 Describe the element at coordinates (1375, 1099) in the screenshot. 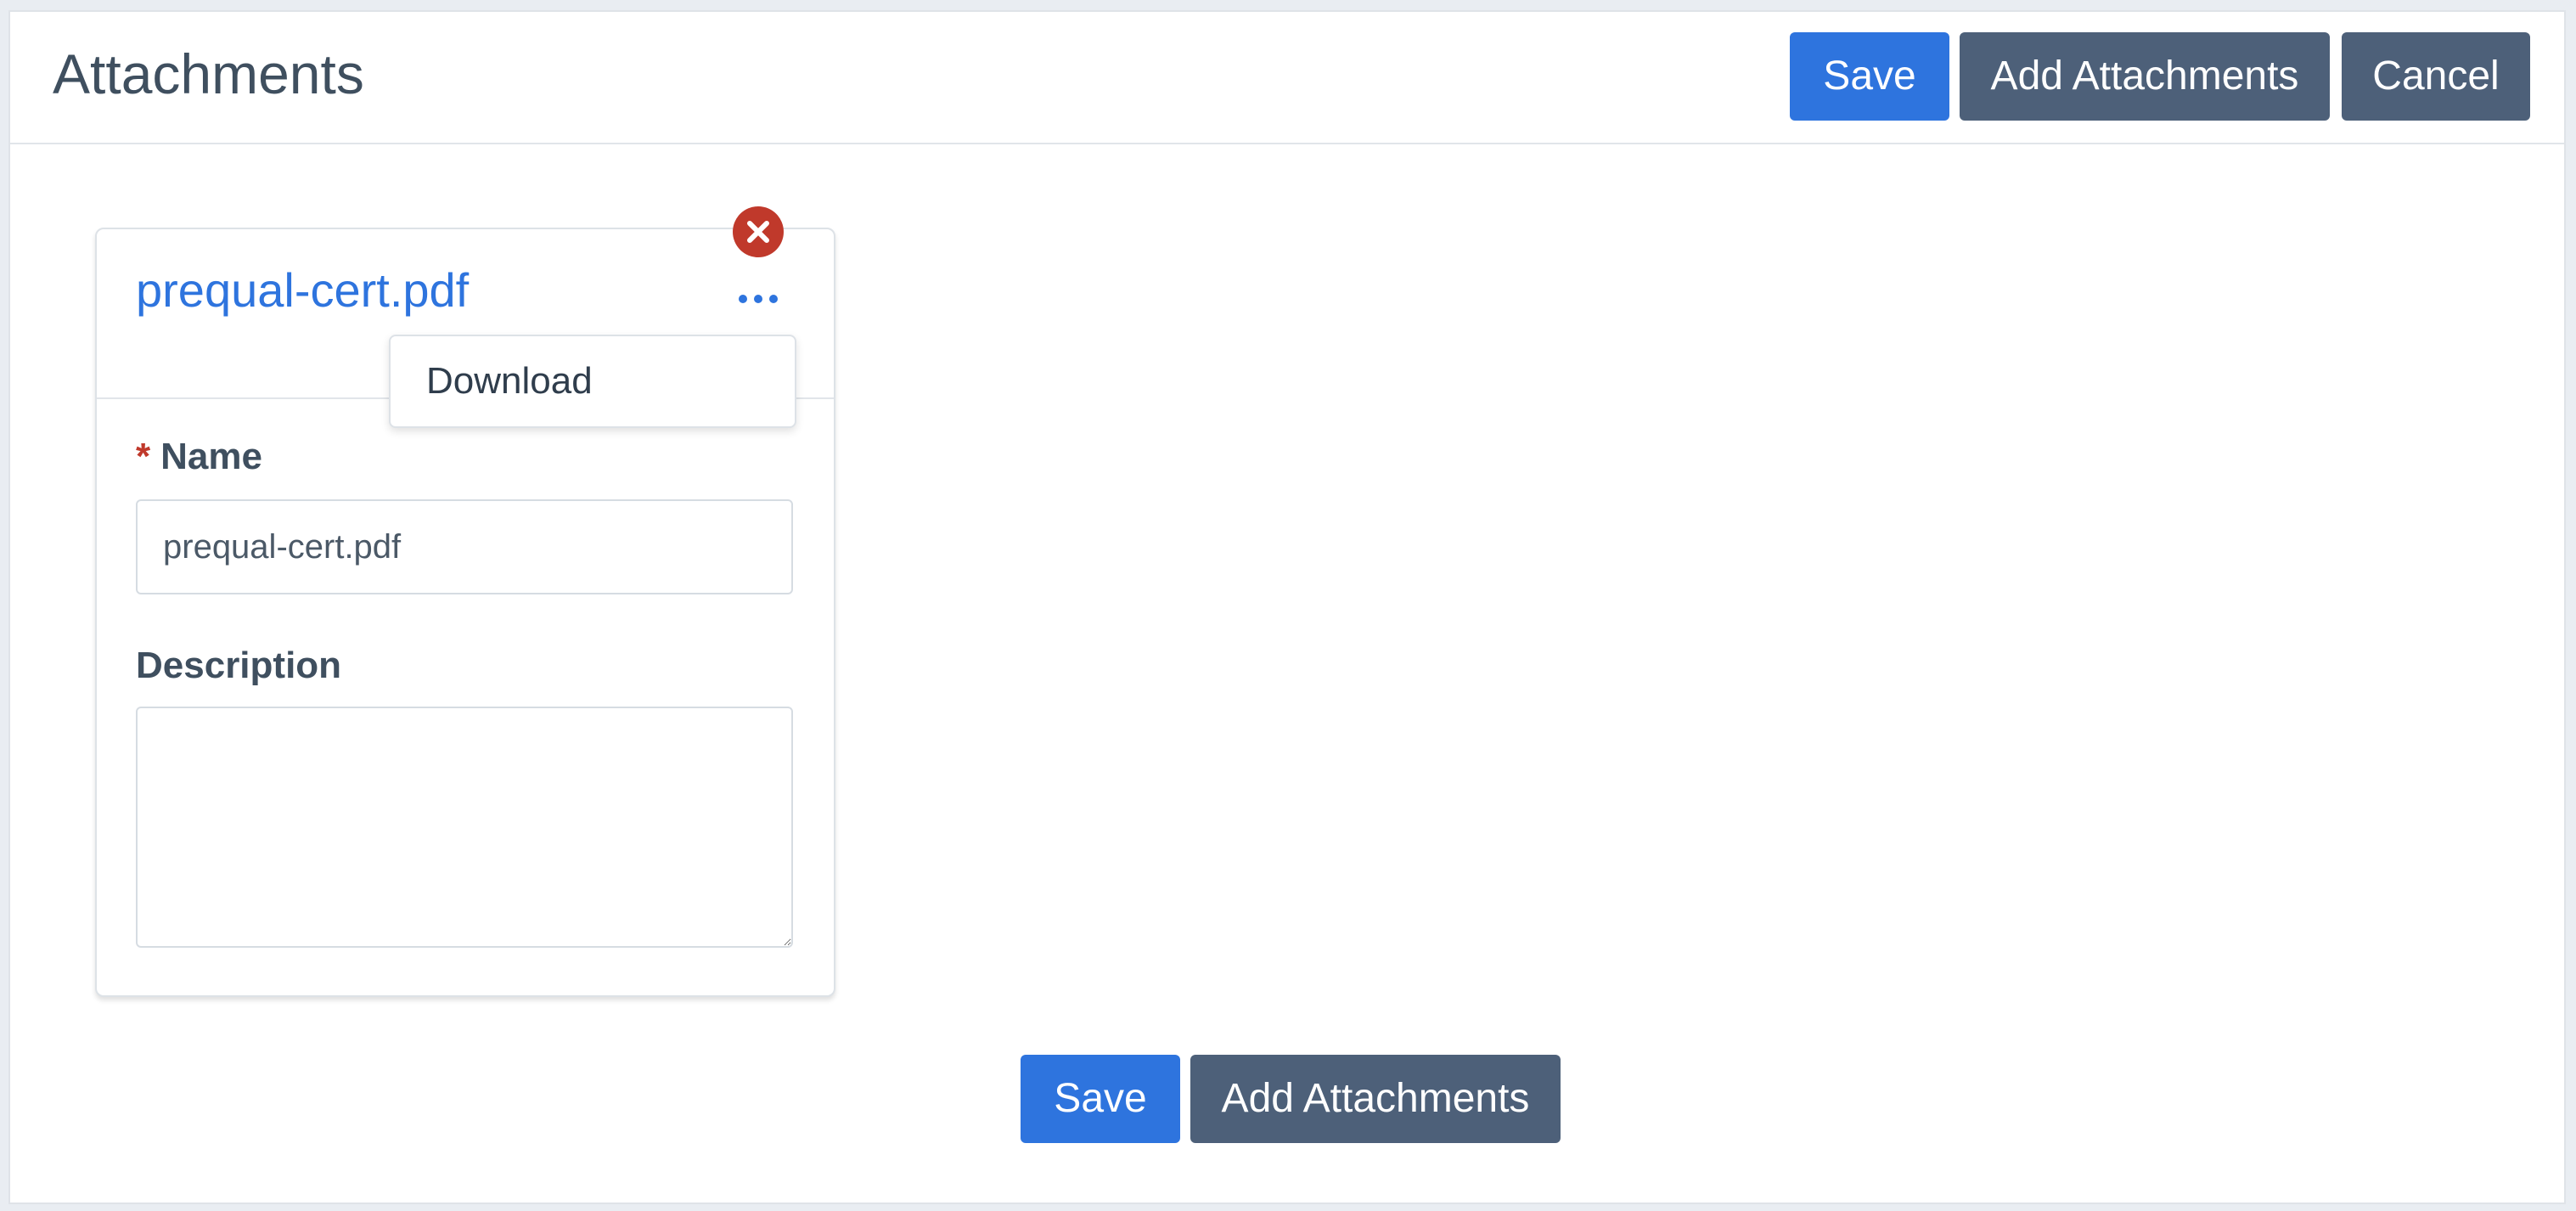

I see `footer-add-attachments-button: Add Attachments` at that location.